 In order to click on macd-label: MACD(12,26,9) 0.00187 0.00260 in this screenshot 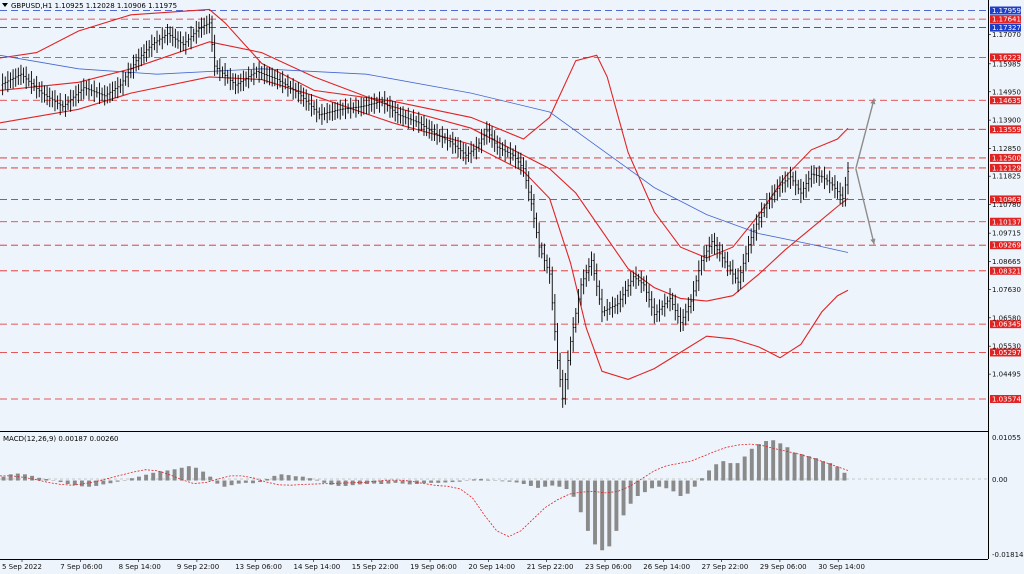, I will do `click(61, 439)`.